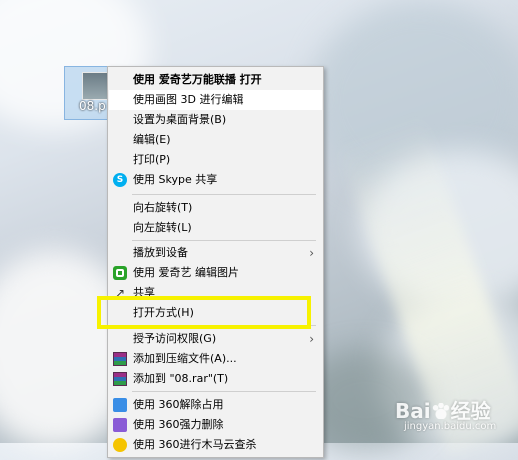 This screenshot has width=518, height=460. What do you see at coordinates (197, 79) in the screenshot?
I see `menu-item-label: 使用 爱奇艺万能联播 打开` at bounding box center [197, 79].